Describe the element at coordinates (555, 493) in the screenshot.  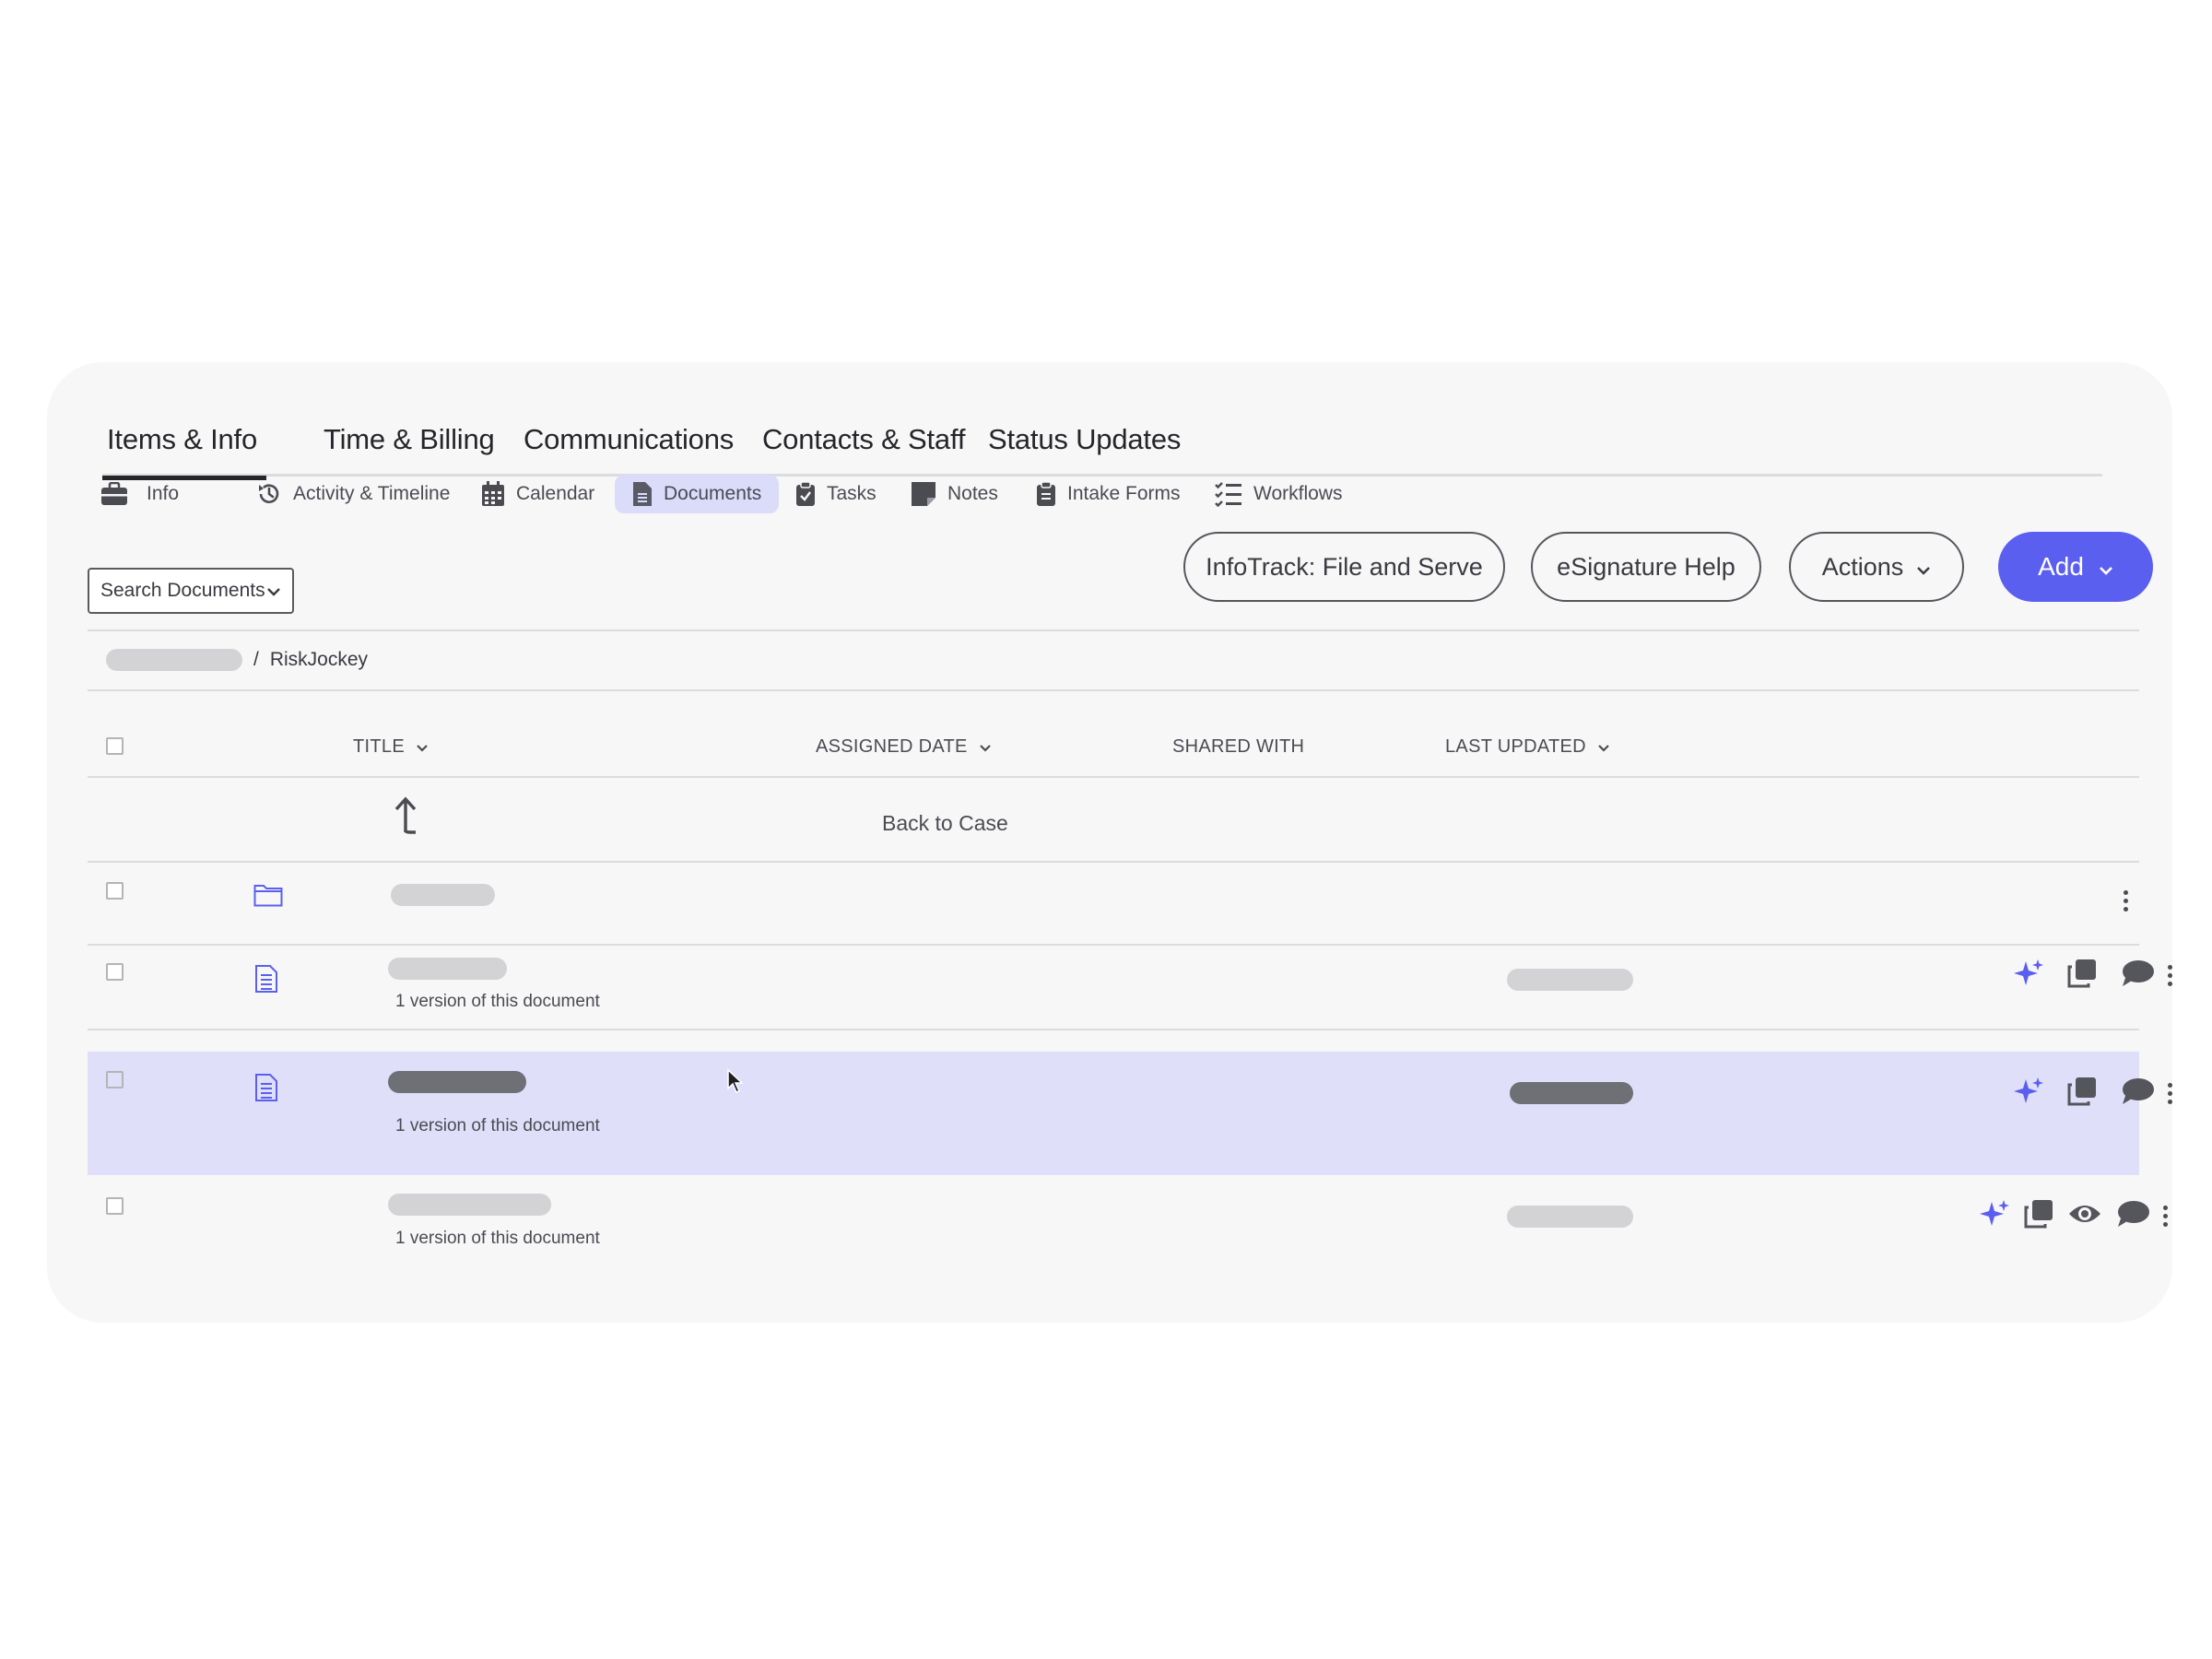
I see `subnav-calendar-label: Calendar` at that location.